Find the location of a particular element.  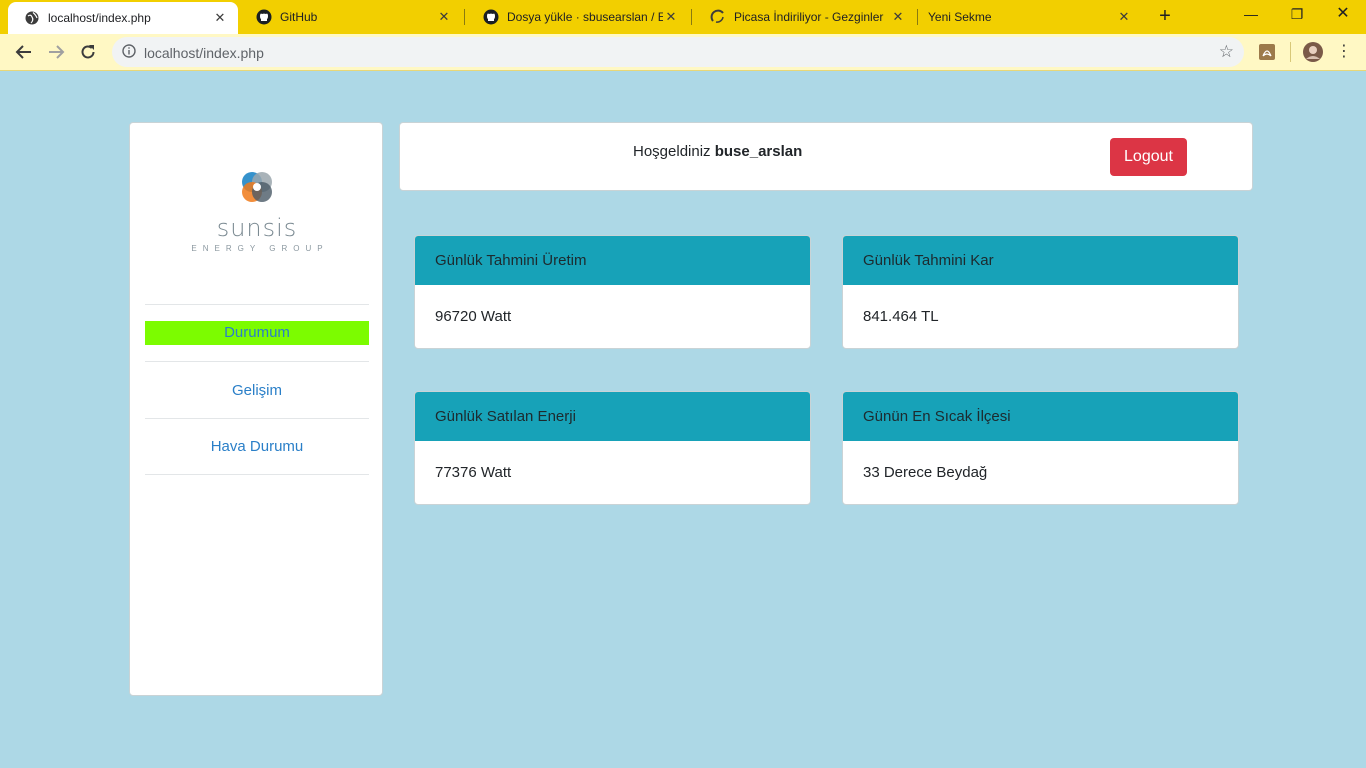

welcome-header: Hoşgeldiniz buse_arslan Logout is located at coordinates (826, 156).